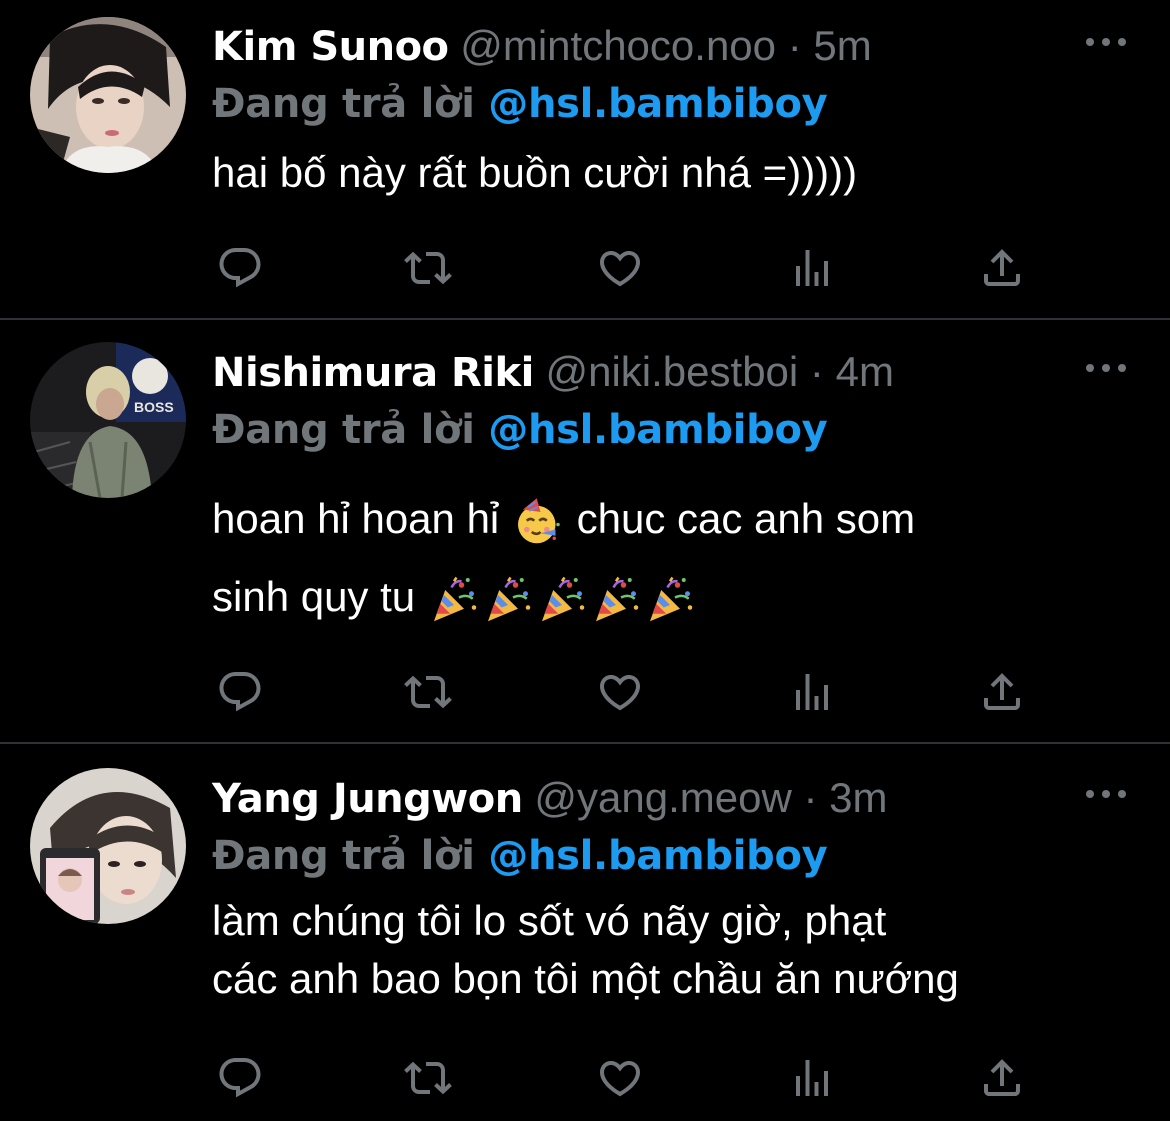  Describe the element at coordinates (314, 596) in the screenshot. I see `tweet-text-fragment: sinh quy tu` at that location.